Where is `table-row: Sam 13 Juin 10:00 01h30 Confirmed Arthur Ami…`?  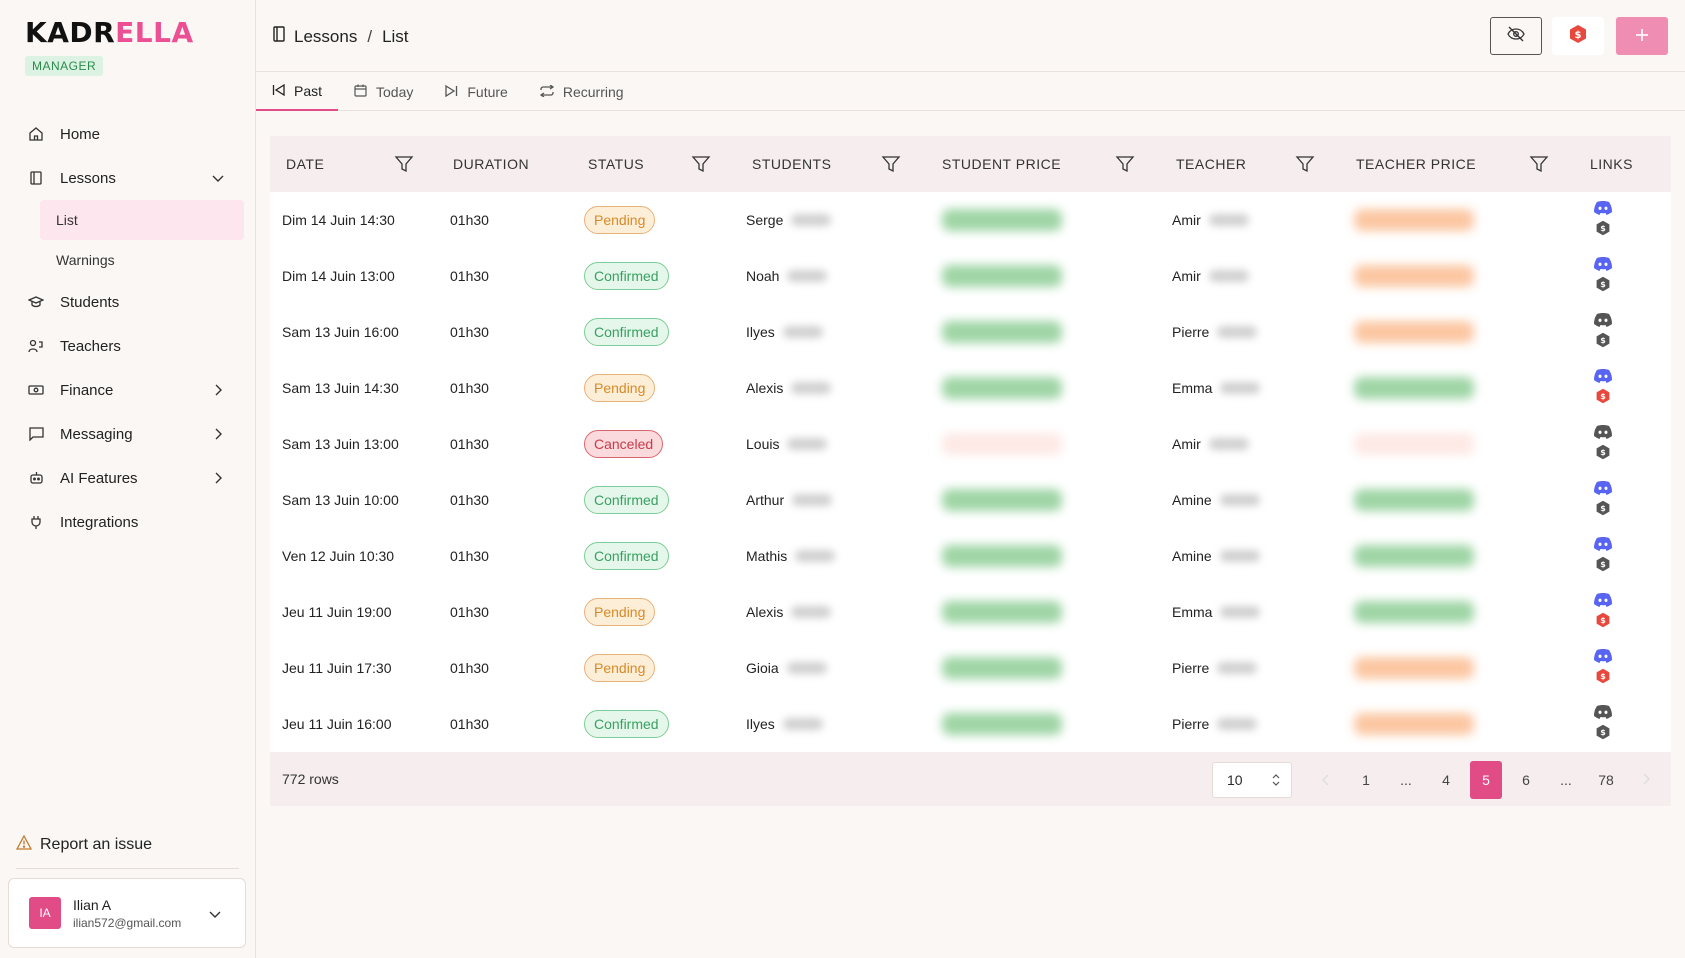 table-row: Sam 13 Juin 10:00 01h30 Confirmed Arthur Ami… is located at coordinates (970, 500).